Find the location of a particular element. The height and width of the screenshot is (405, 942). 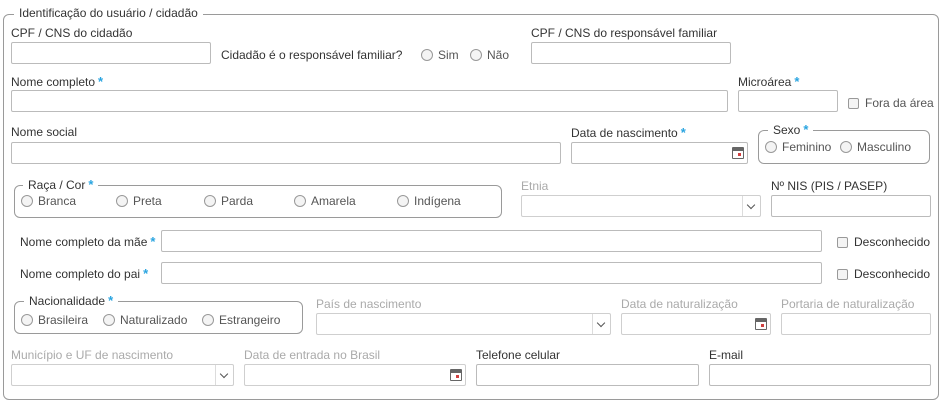

mae-desconhecido-label: Desconhecido is located at coordinates (892, 242).